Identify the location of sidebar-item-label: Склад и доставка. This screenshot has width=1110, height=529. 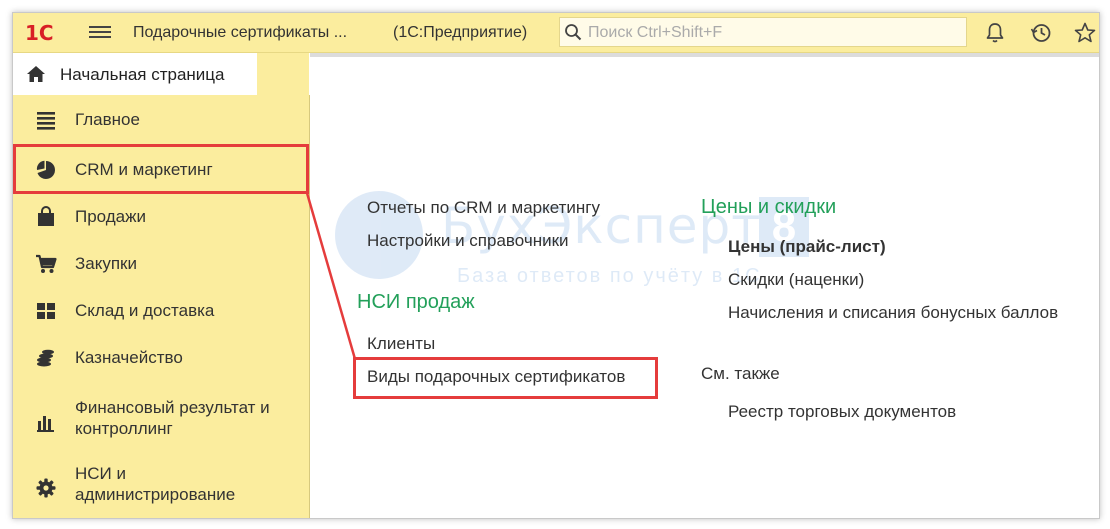
(145, 310).